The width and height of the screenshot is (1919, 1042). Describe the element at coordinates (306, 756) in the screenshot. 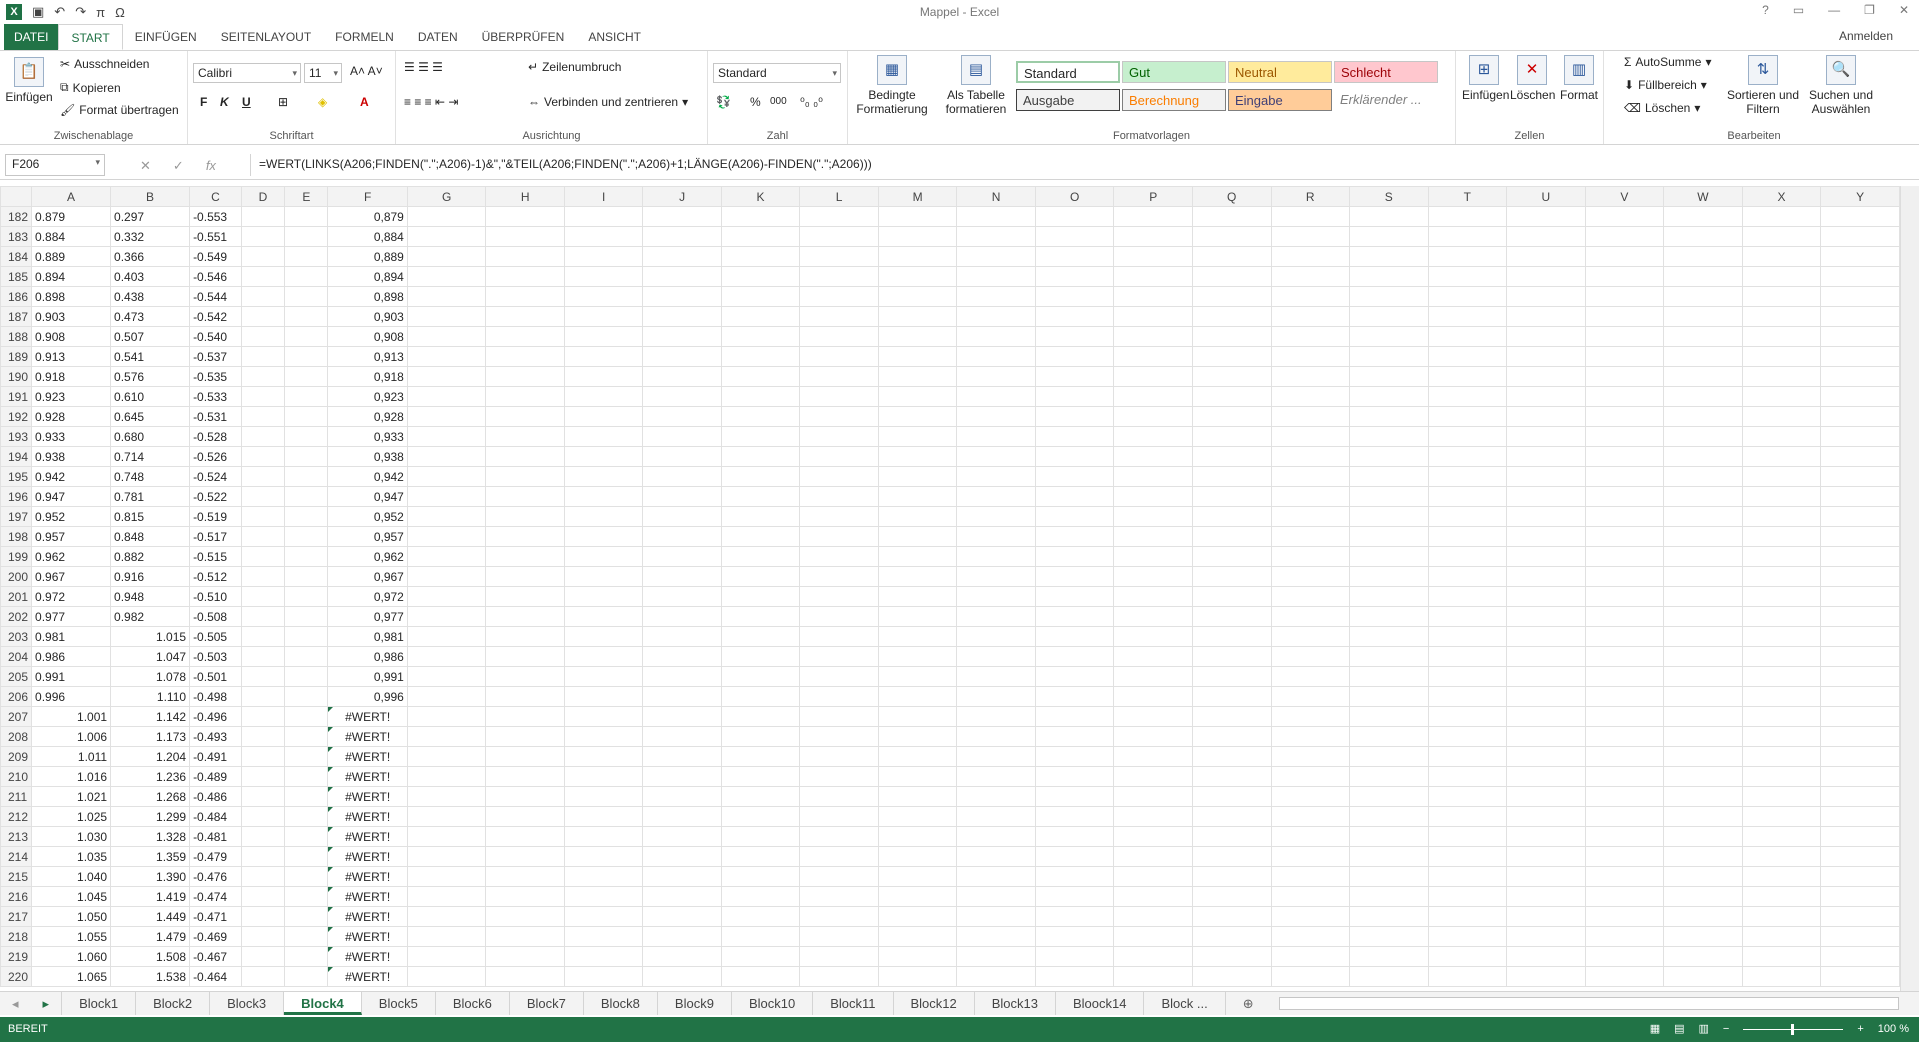

I see `cell-e209` at that location.